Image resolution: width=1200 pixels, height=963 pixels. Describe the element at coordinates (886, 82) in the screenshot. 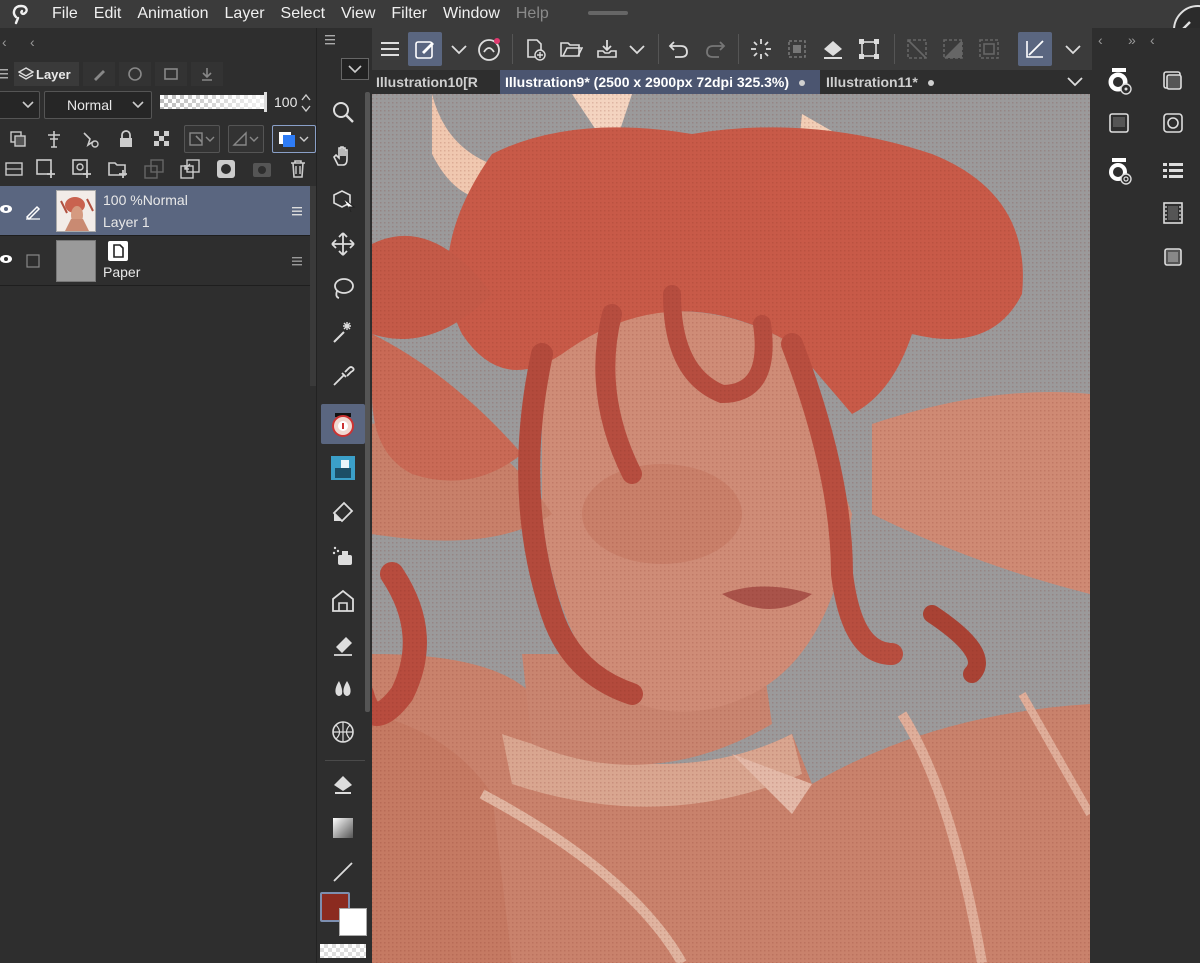

I see `tab-illustration11: Illustration11*` at that location.